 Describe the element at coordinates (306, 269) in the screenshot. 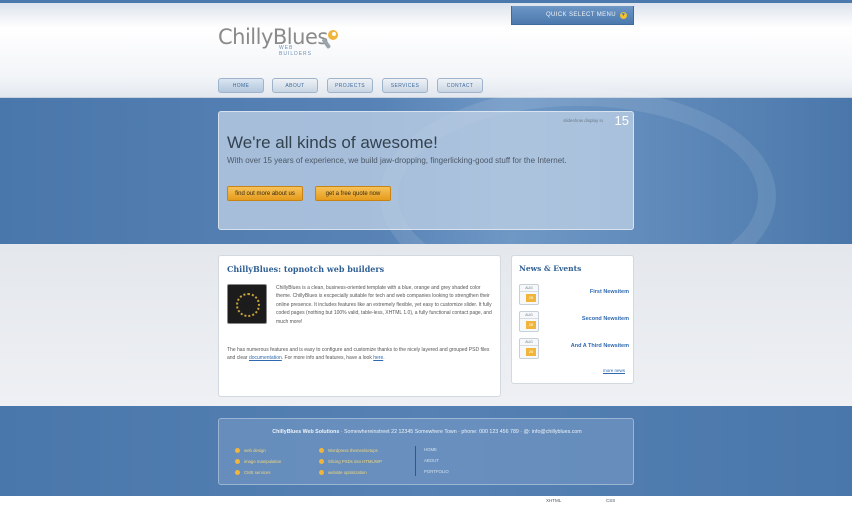

I see `intro-title: ChillyBlues: topnotch web builders` at that location.